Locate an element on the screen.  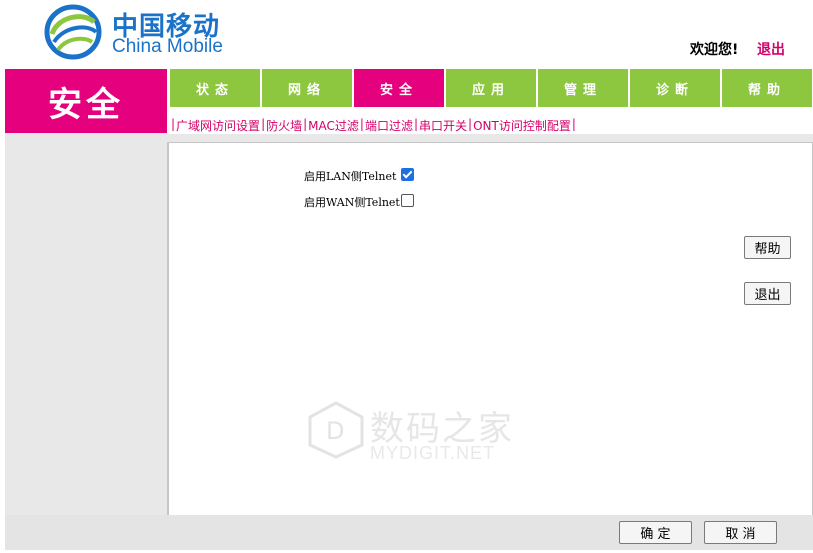
cancel-button: 取 消 is located at coordinates (740, 532).